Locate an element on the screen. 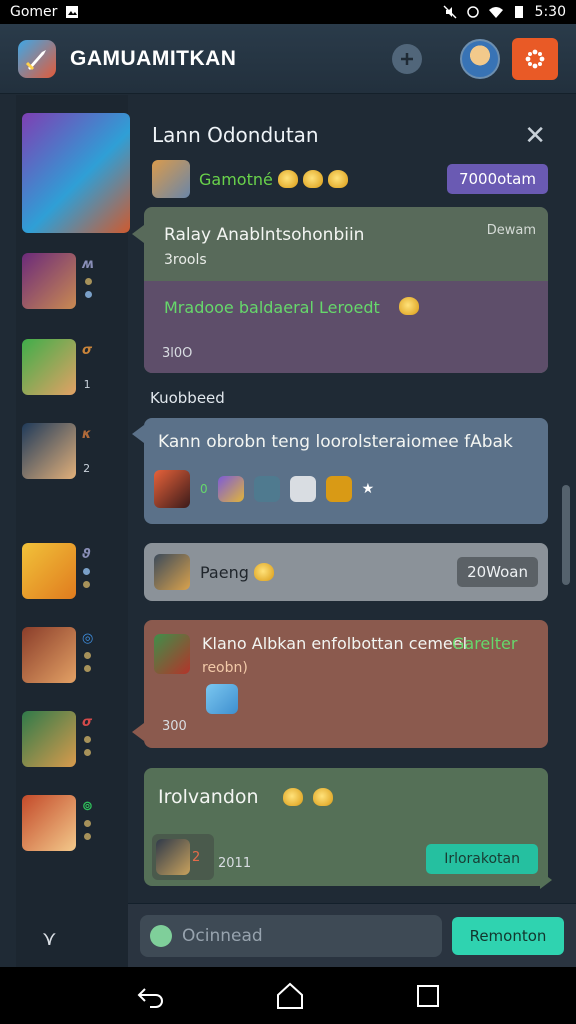  message-bubble: Irolvandon 2 2011 Irlorakotan is located at coordinates (346, 827).